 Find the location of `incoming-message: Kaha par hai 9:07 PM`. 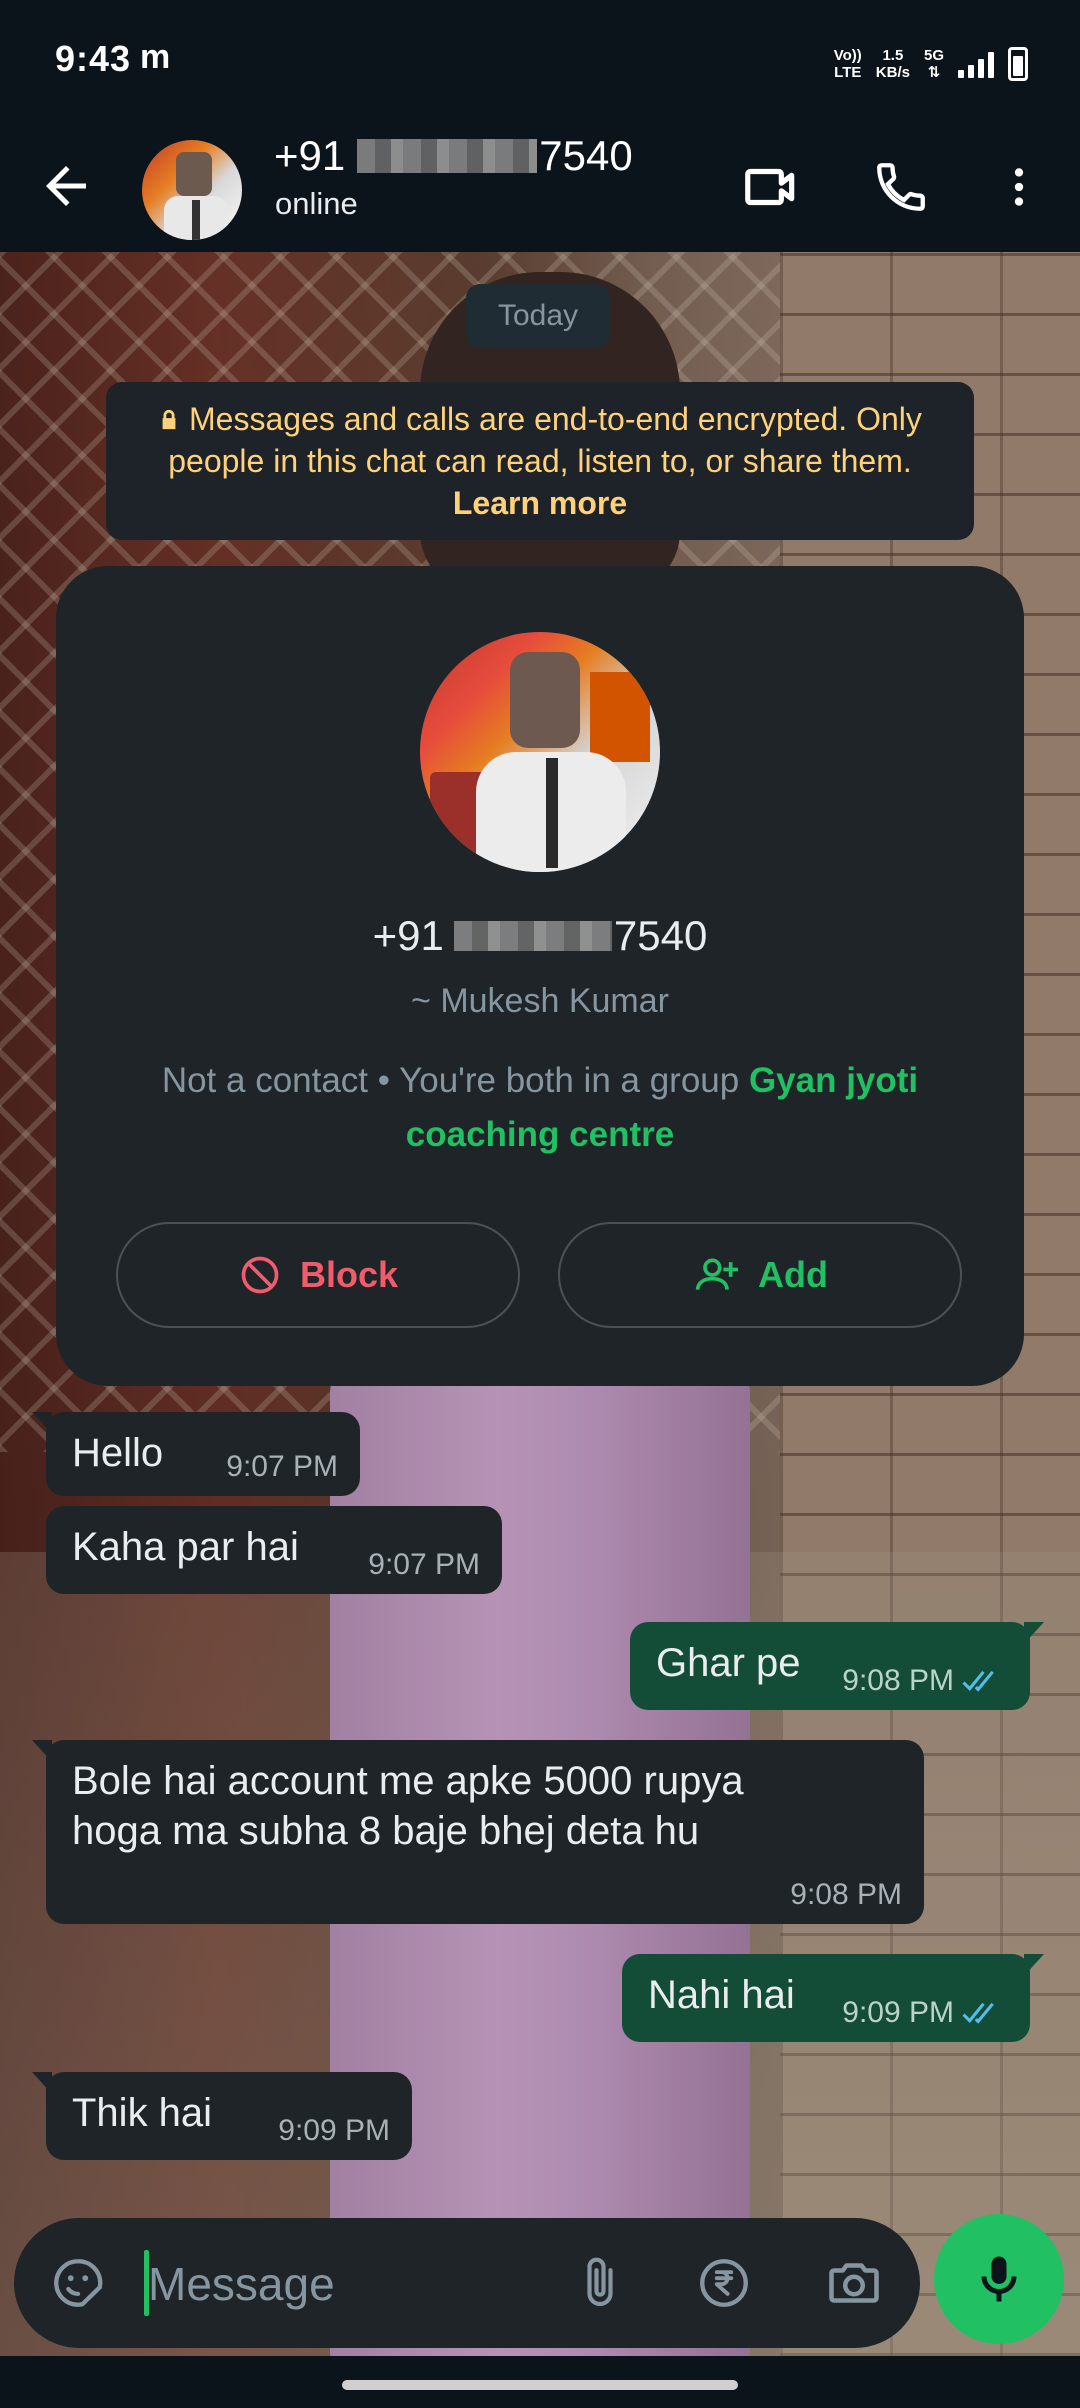

incoming-message: Kaha par hai 9:07 PM is located at coordinates (274, 1550).